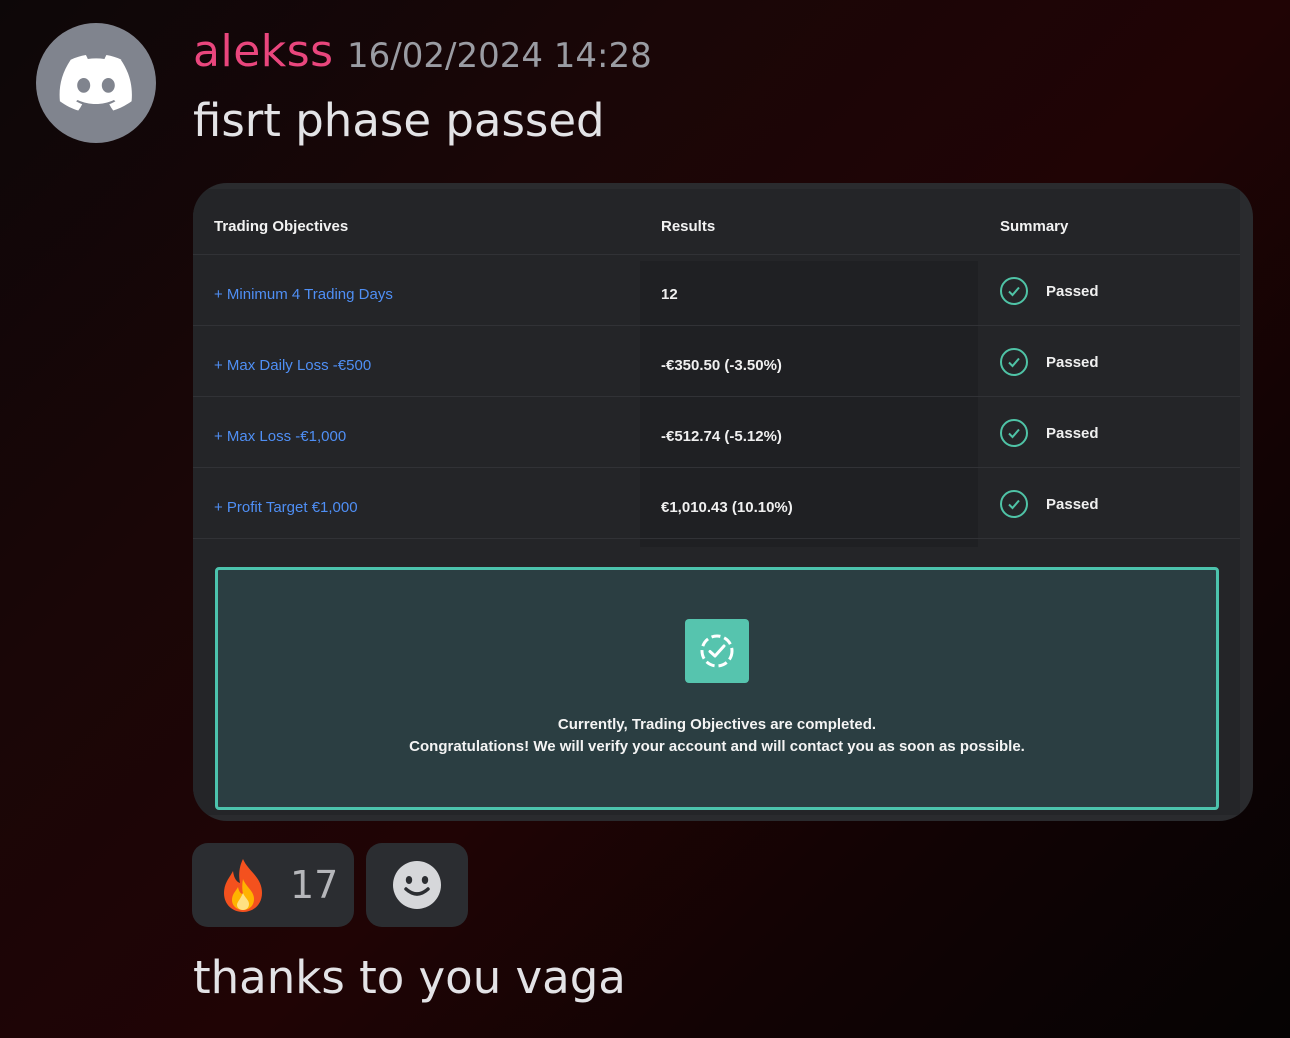 This screenshot has width=1290, height=1038. What do you see at coordinates (399, 120) in the screenshot?
I see `message-text: fisrt phase passed` at bounding box center [399, 120].